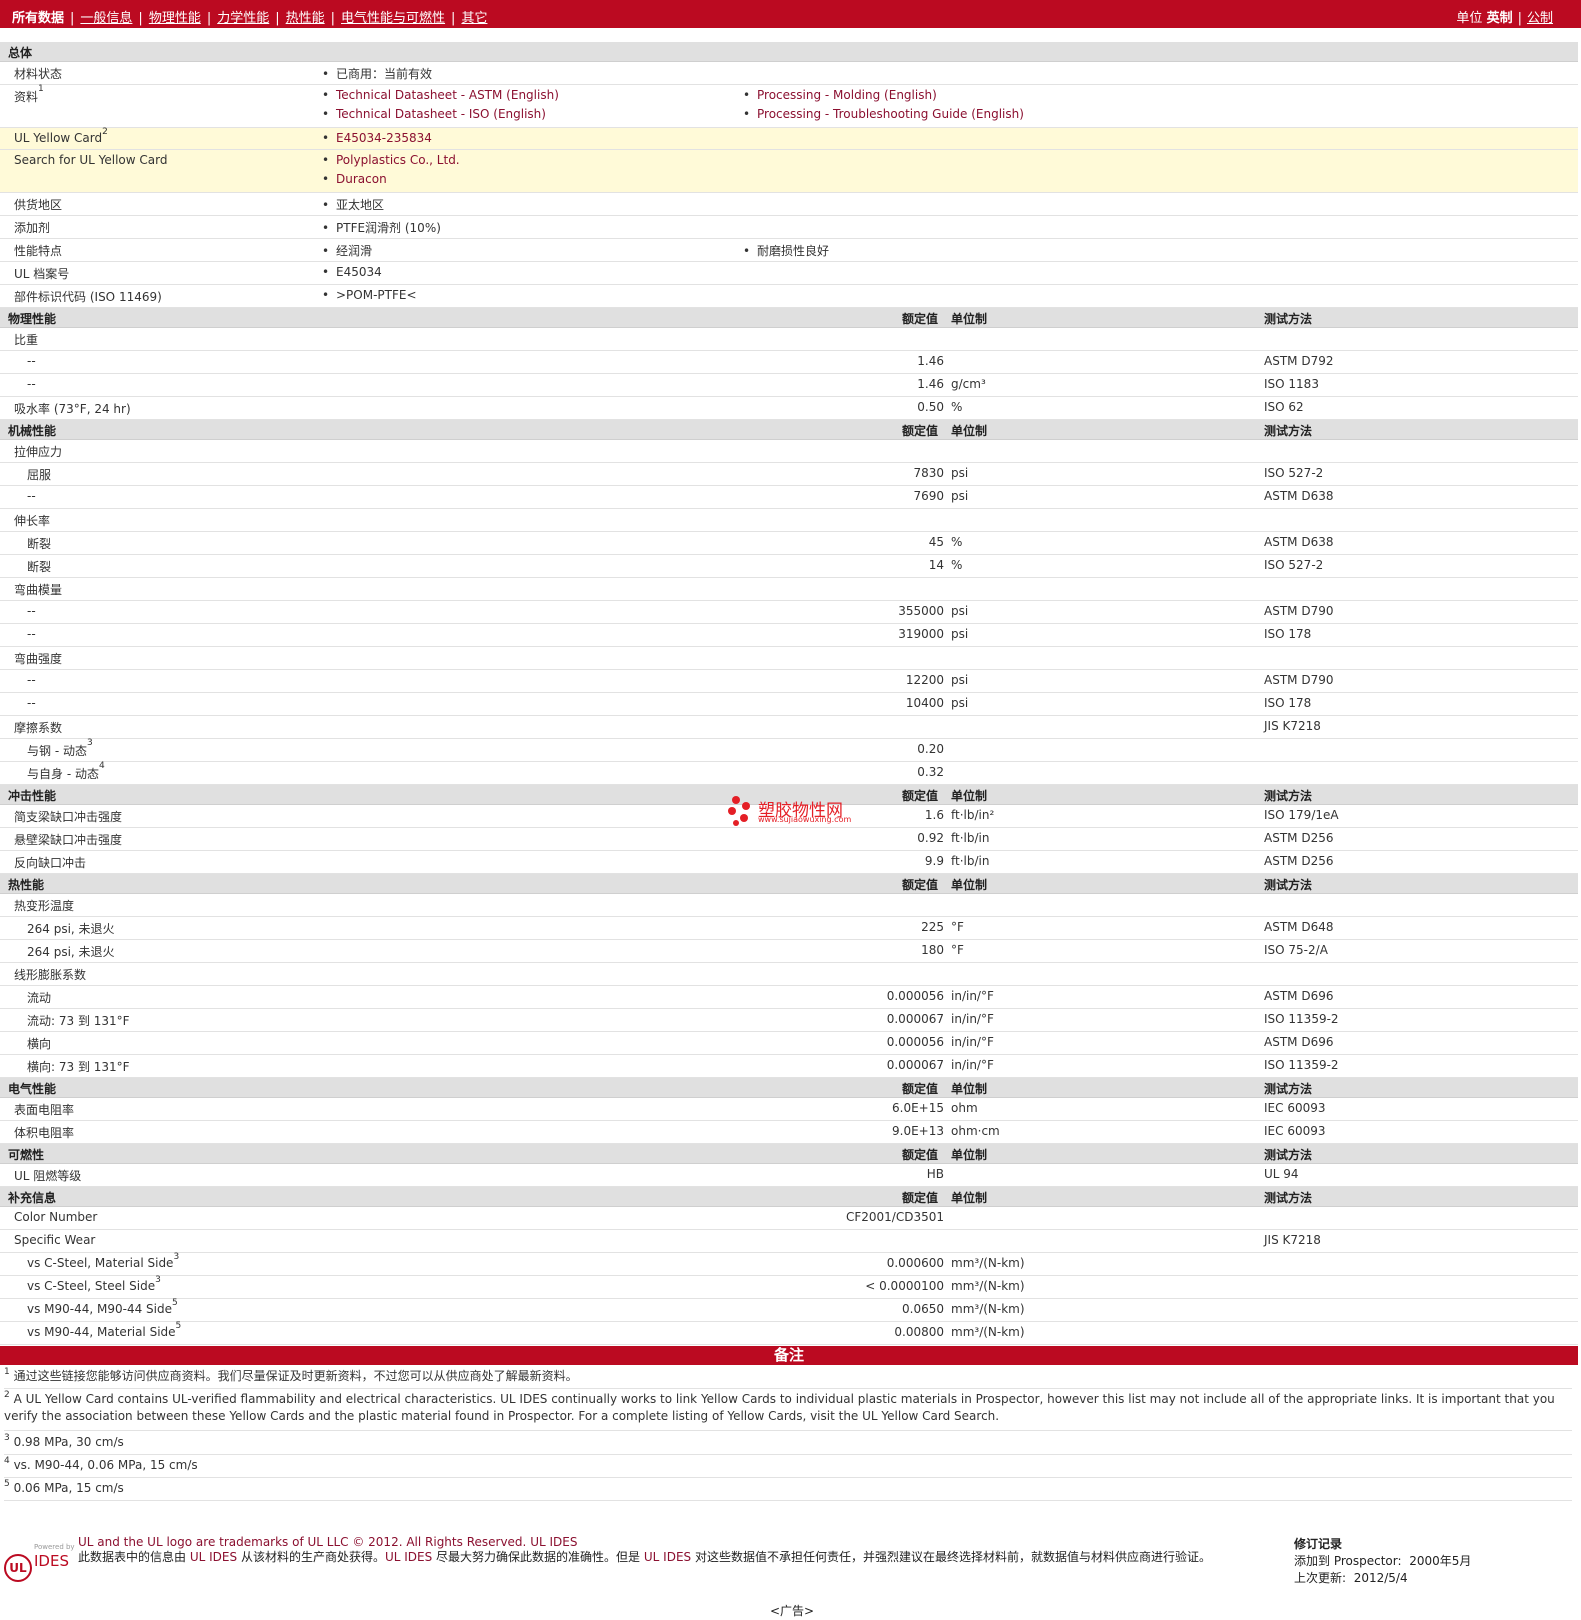  What do you see at coordinates (789, 839) in the screenshot?
I see `table-row: 悬壁梁缺口冲击强度 0.92 ft·lb/in ASTM D256` at bounding box center [789, 839].